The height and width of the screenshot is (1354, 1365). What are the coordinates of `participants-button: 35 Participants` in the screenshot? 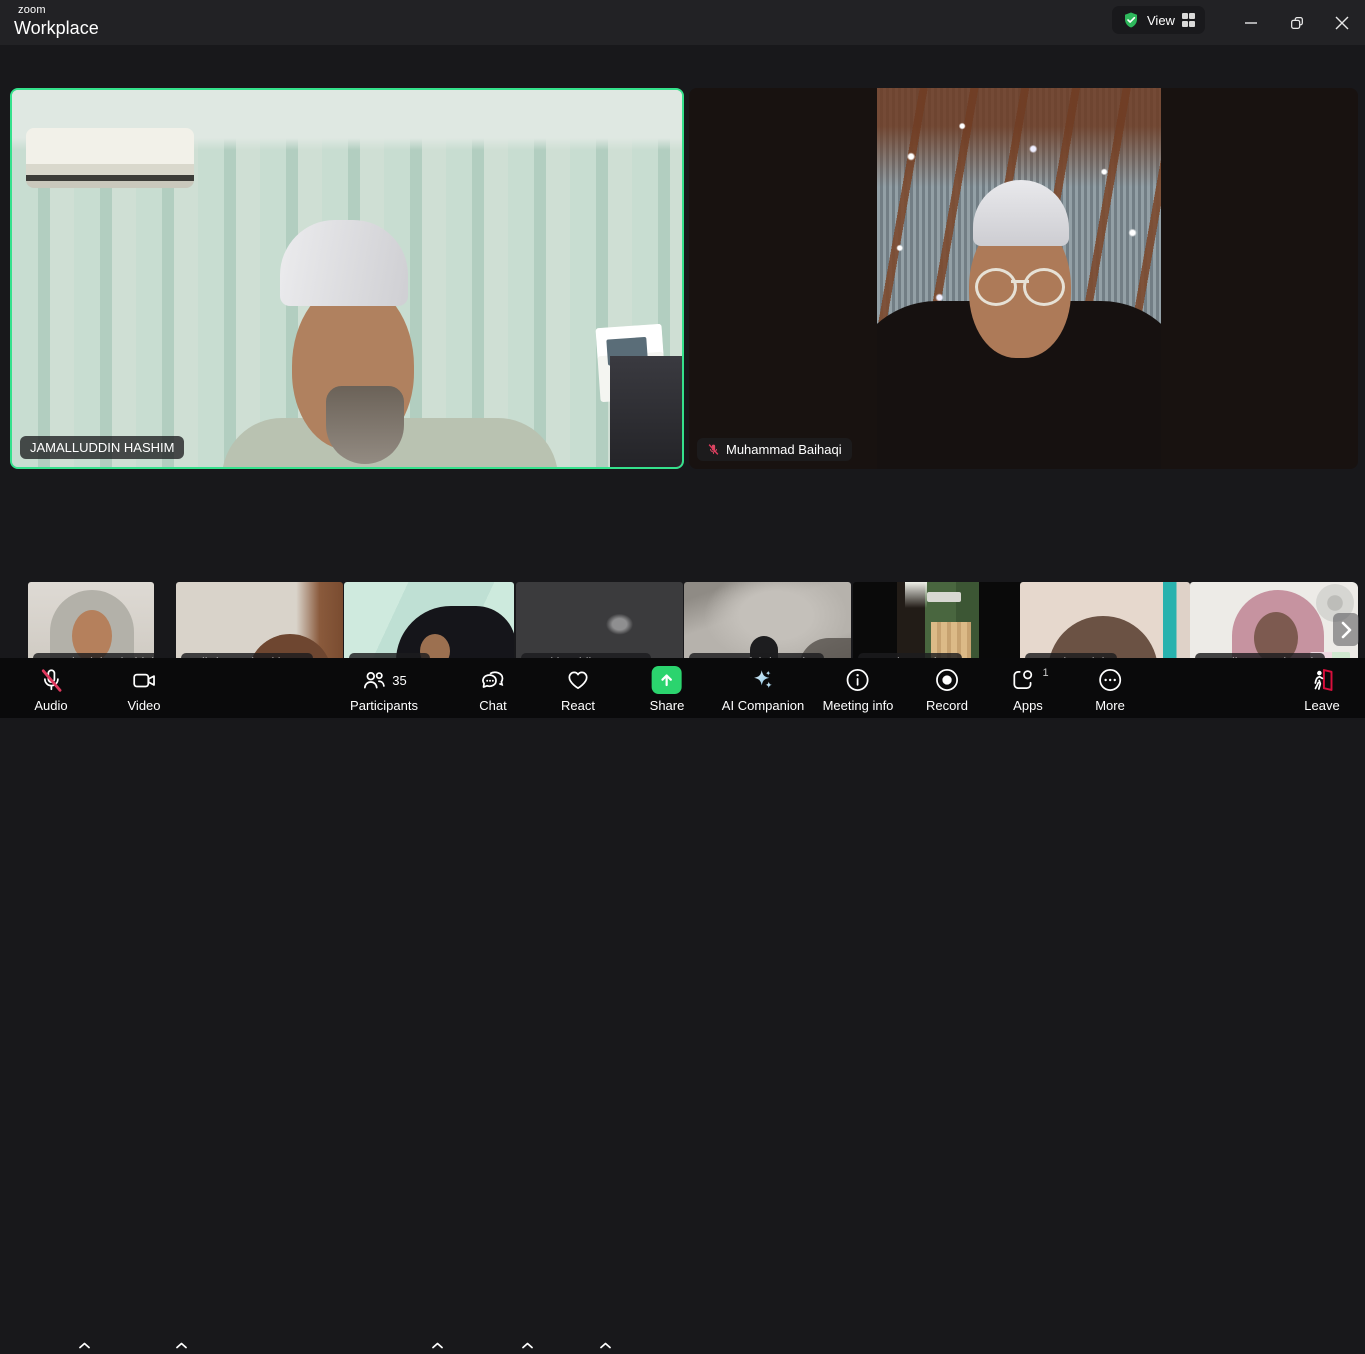 It's located at (384, 689).